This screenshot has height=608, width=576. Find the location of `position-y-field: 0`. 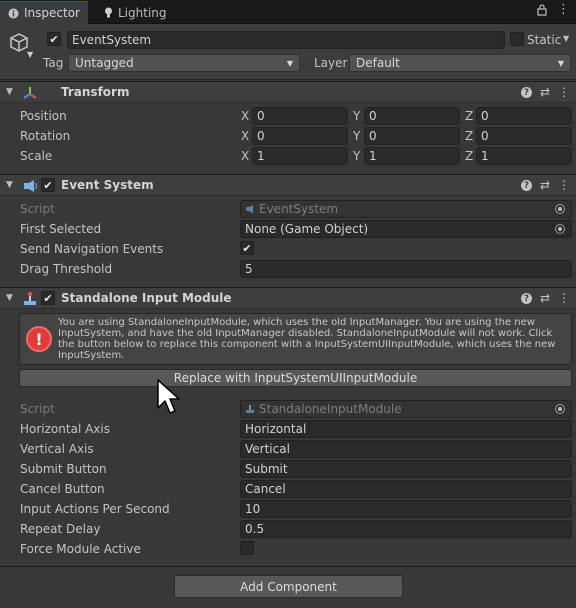

position-y-field: 0 is located at coordinates (412, 116).